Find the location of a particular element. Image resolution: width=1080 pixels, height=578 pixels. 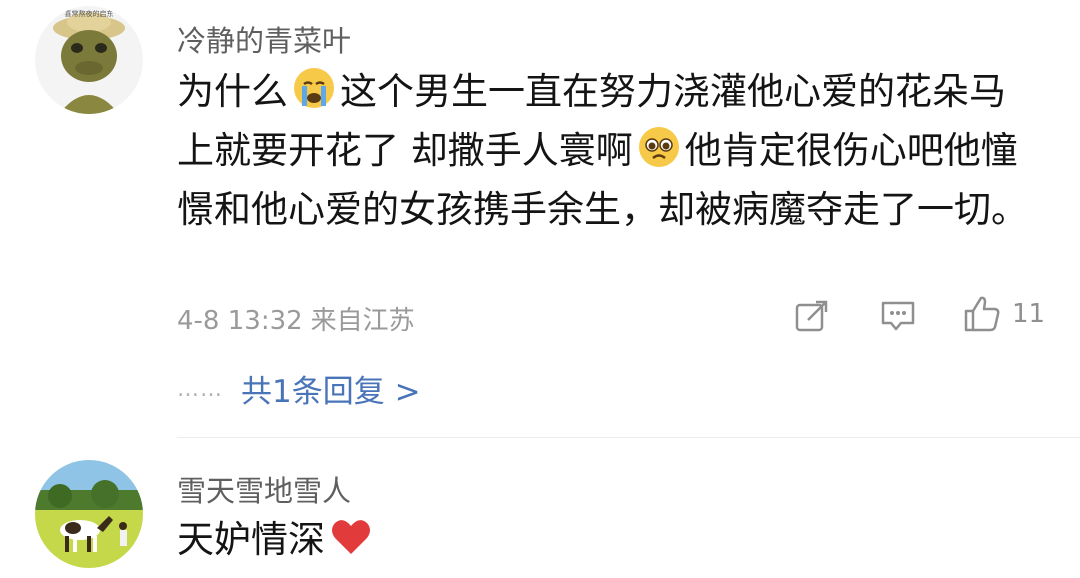

username: 雪天雪地雪人 is located at coordinates (264, 489).